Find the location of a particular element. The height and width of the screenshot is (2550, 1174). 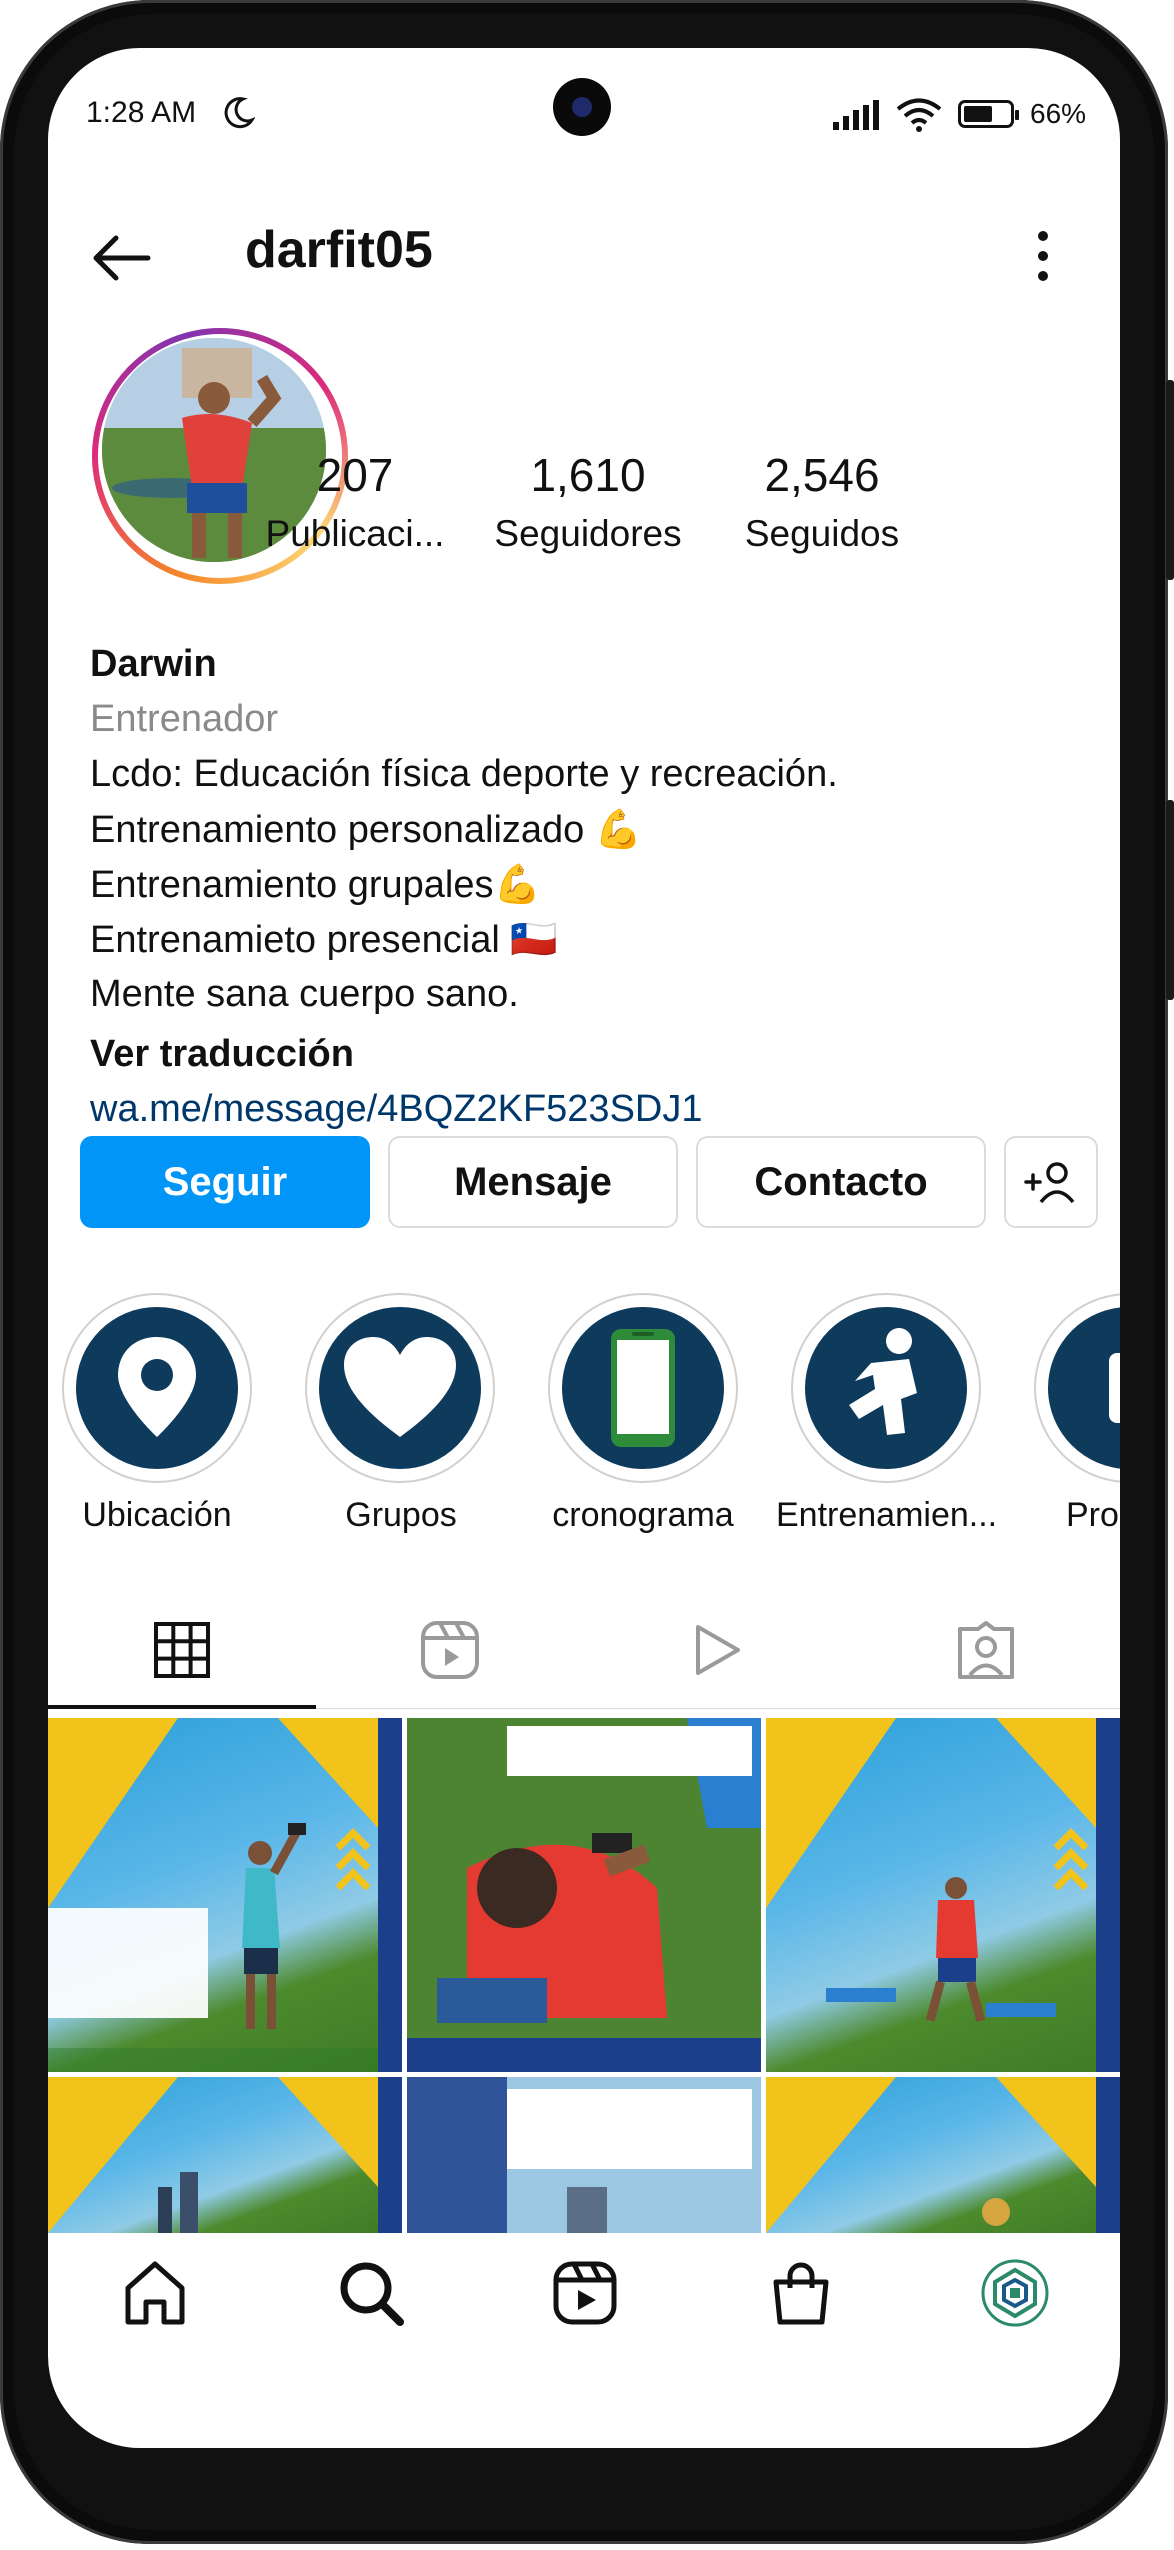

location-pin-icon is located at coordinates (157, 1387).